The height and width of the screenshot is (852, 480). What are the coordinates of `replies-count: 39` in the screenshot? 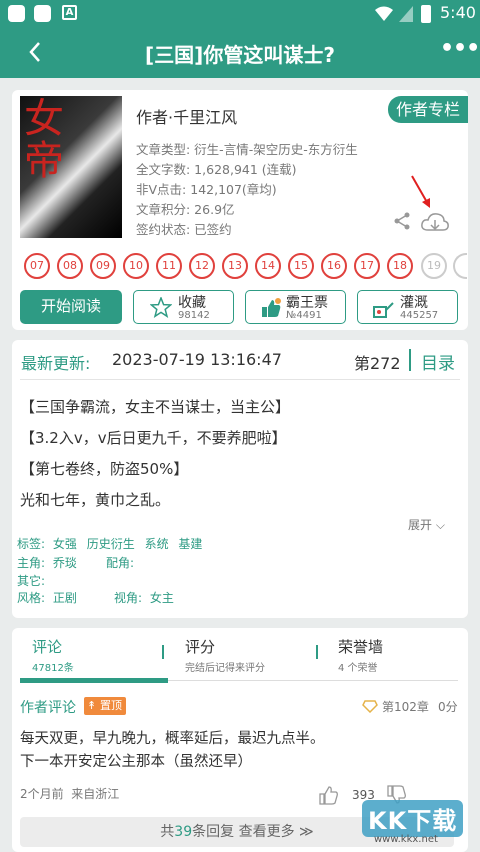 It's located at (183, 832).